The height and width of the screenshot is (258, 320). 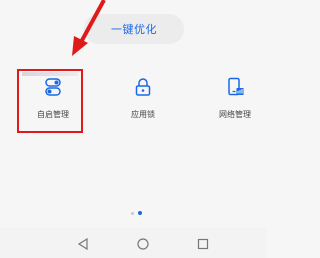 What do you see at coordinates (133, 243) in the screenshot?
I see `navigation-bar` at bounding box center [133, 243].